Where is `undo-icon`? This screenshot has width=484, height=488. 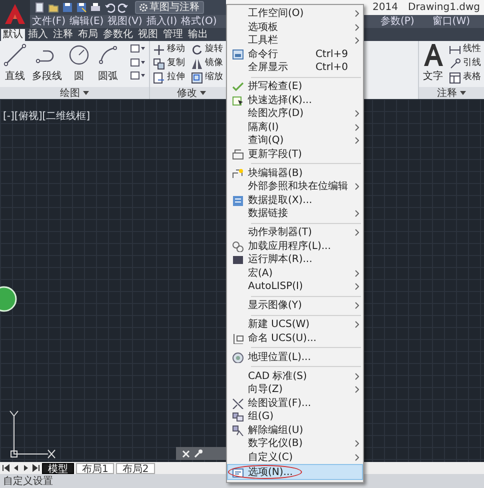 undo-icon is located at coordinates (109, 7).